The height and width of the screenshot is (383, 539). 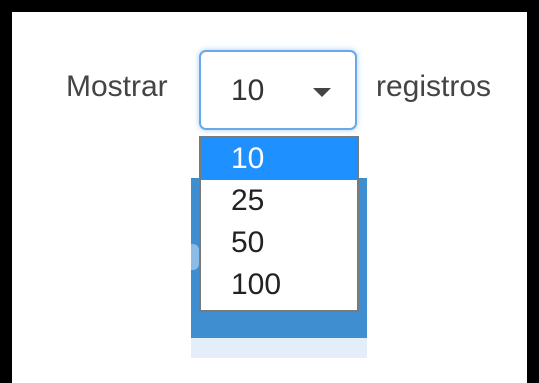 I want to click on option-50: 50, so click(x=279, y=243).